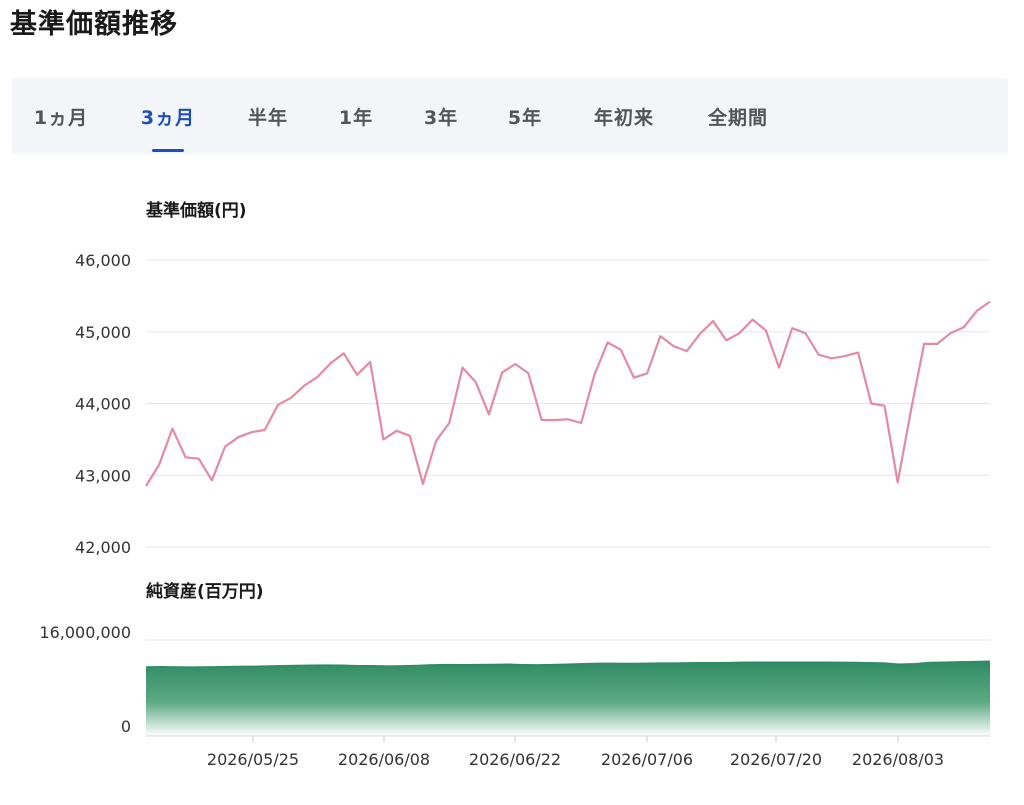  Describe the element at coordinates (103, 332) in the screenshot. I see `price-y-tick-label: 45,000` at that location.